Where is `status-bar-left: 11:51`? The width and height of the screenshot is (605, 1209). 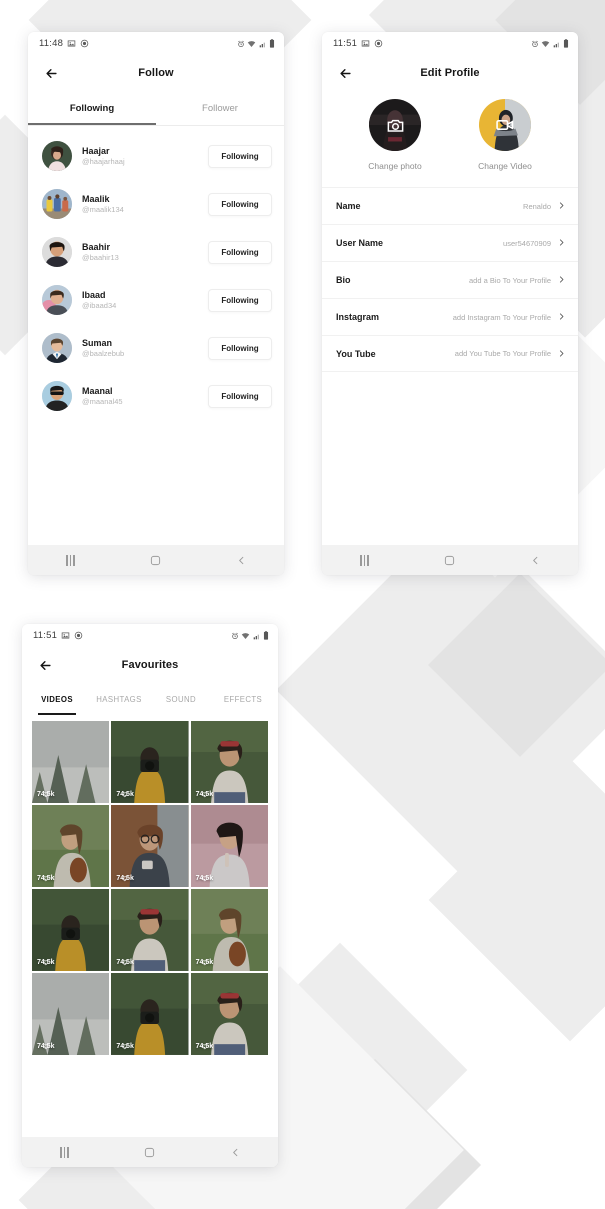
status-bar-left: 11:51 is located at coordinates (58, 635).